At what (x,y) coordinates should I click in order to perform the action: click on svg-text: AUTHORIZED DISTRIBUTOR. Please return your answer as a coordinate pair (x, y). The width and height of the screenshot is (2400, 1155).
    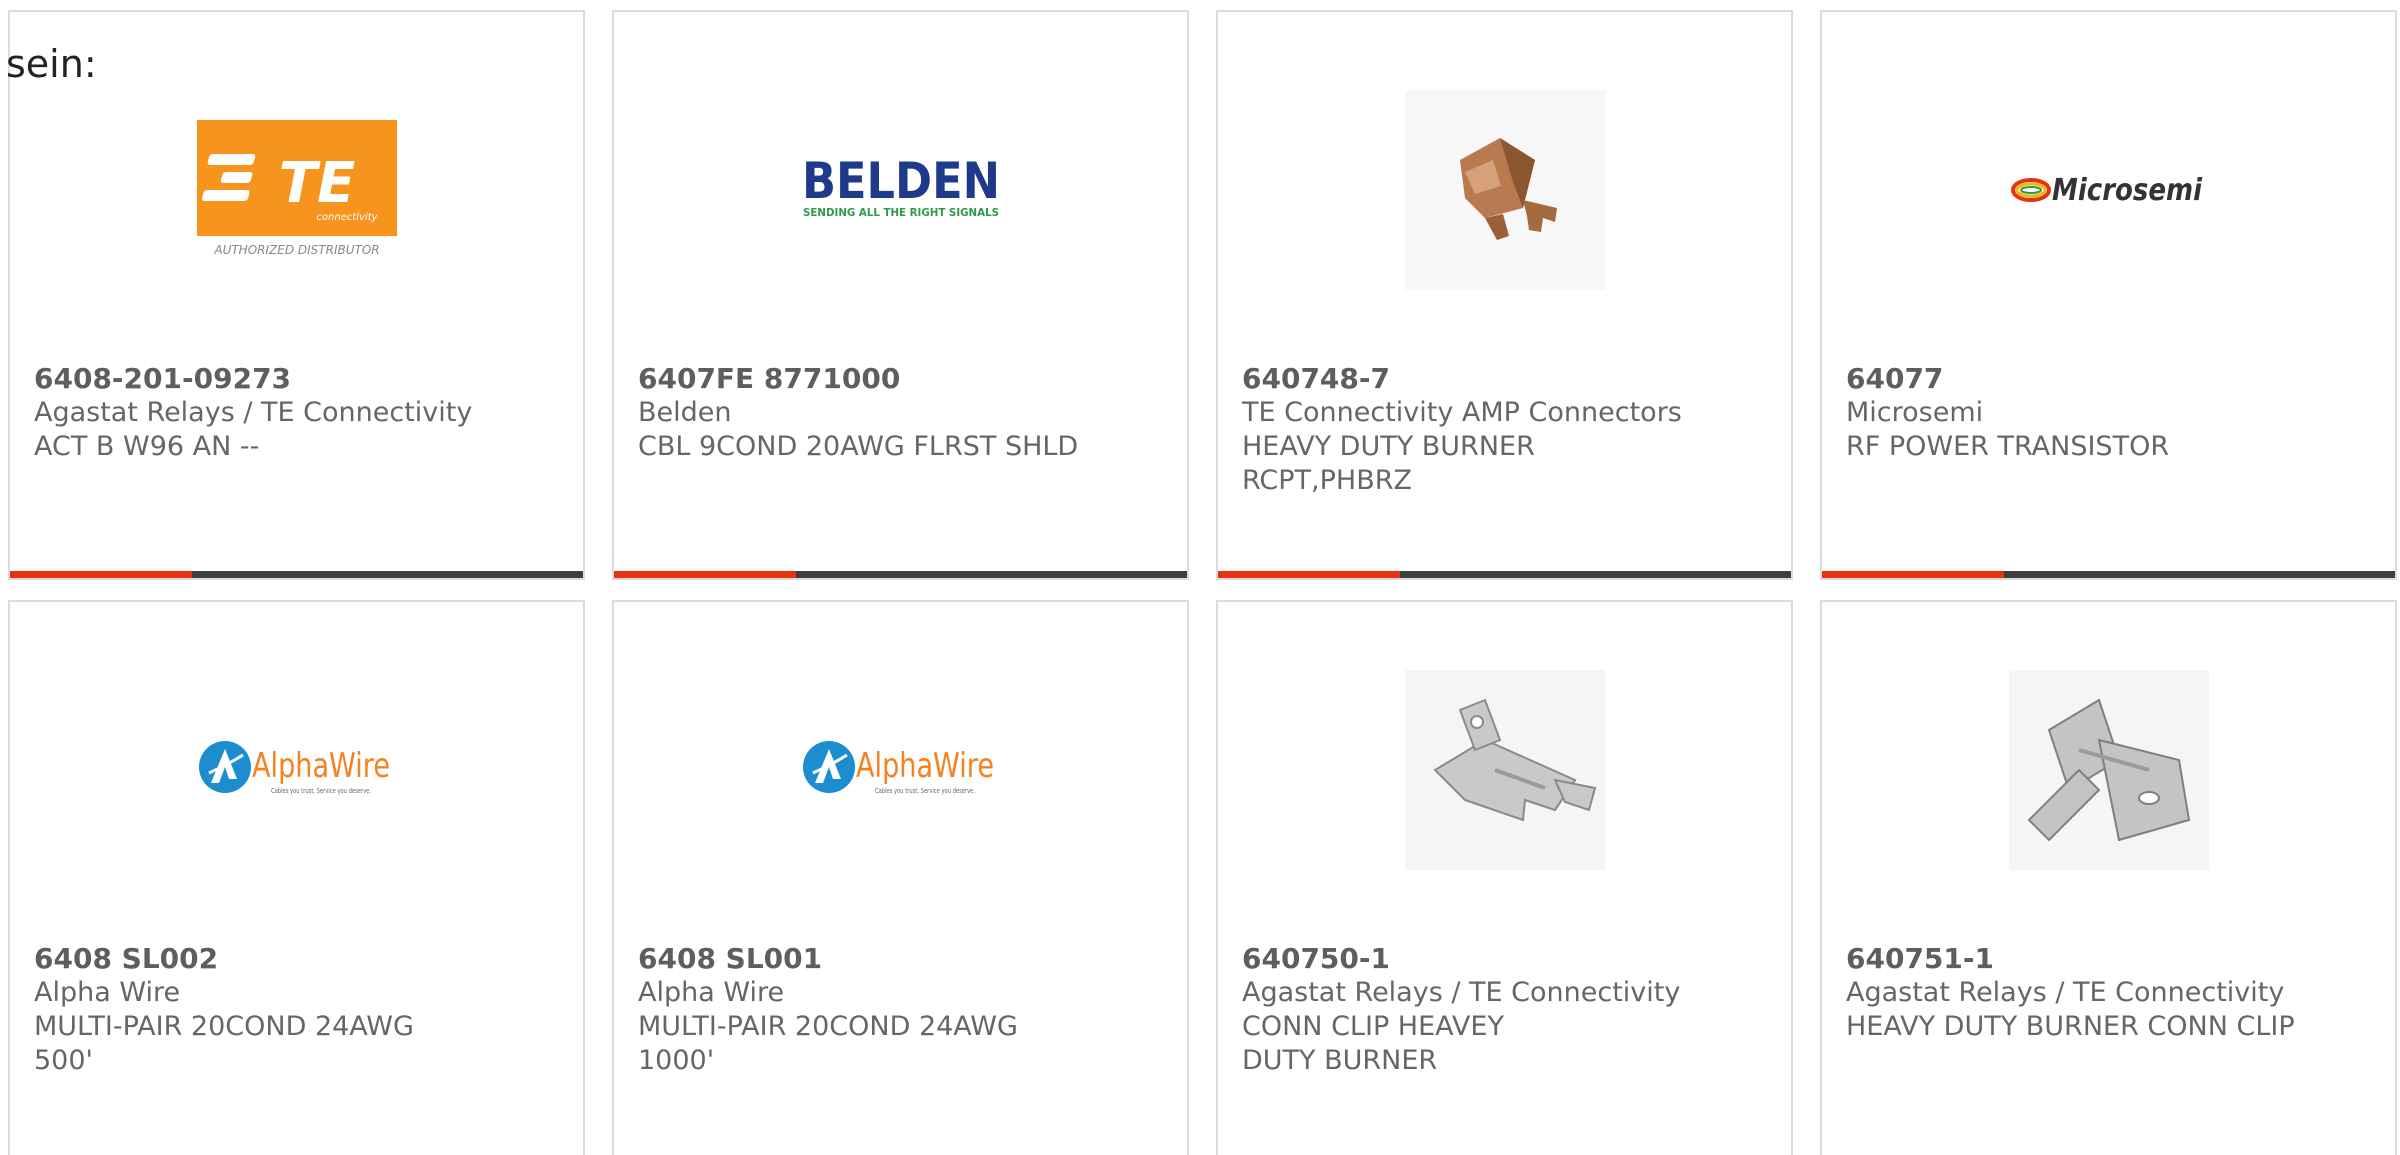
    Looking at the image, I should click on (296, 250).